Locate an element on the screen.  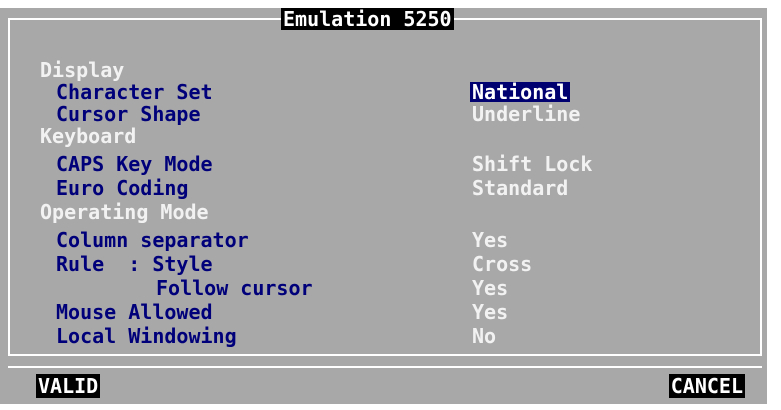
section-operating-mode: Operating Mode is located at coordinates (124, 212).